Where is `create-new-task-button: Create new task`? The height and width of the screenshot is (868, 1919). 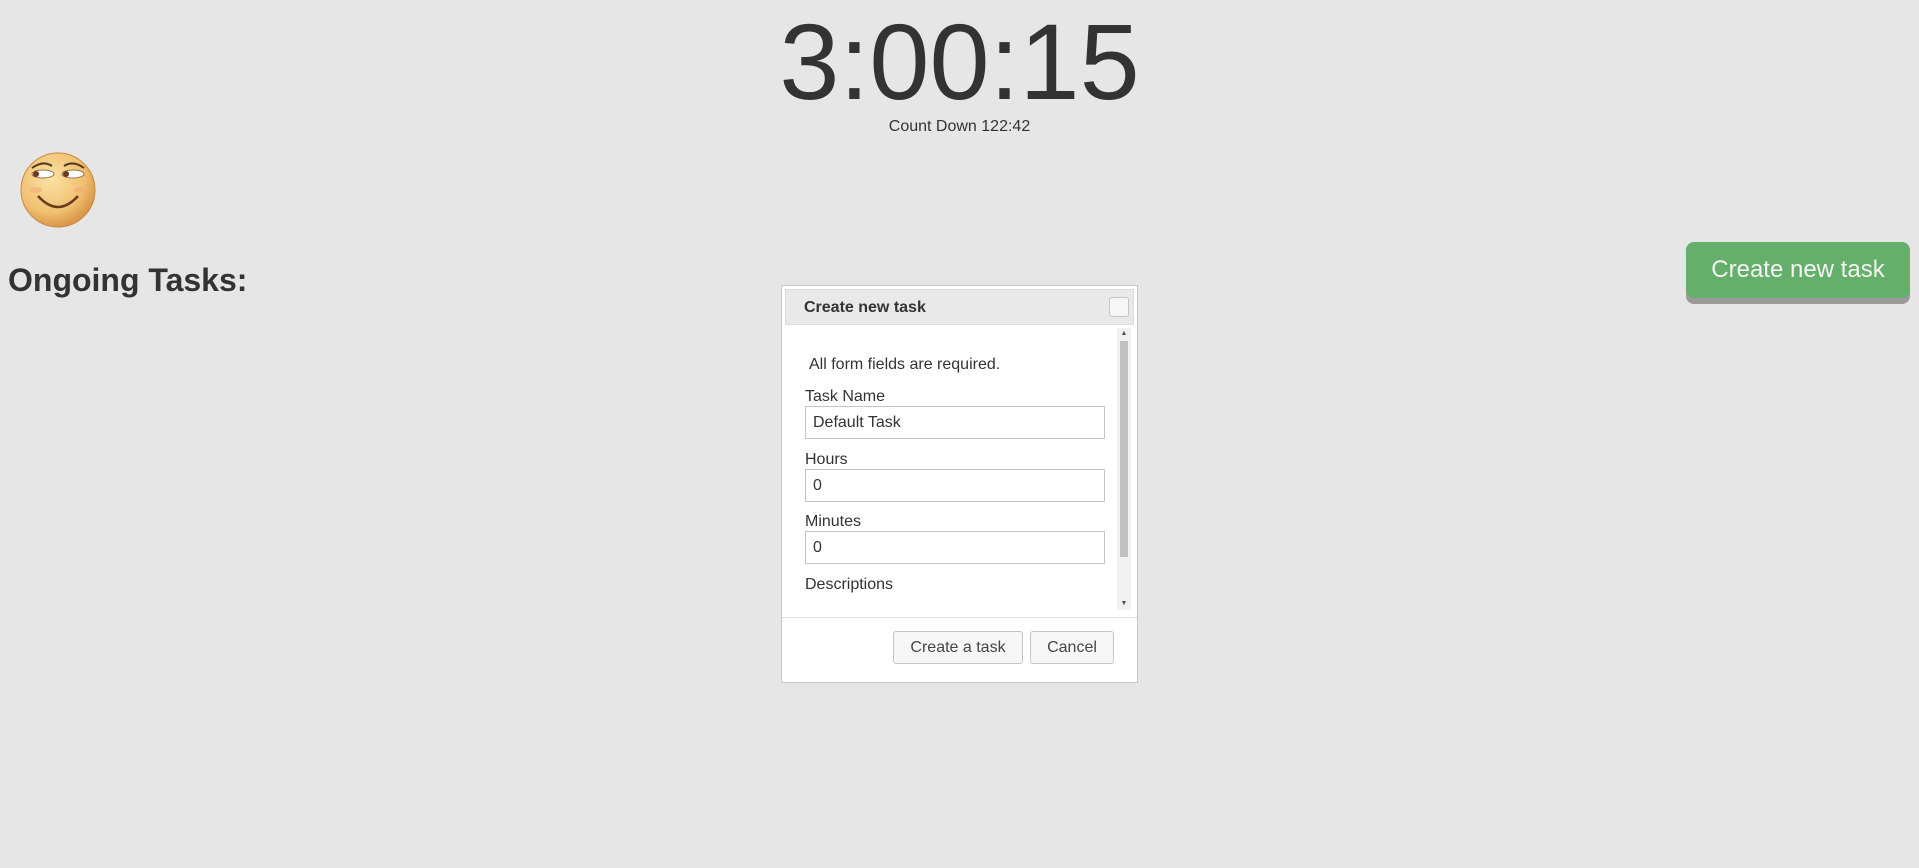
create-new-task-button: Create new task is located at coordinates (1798, 270).